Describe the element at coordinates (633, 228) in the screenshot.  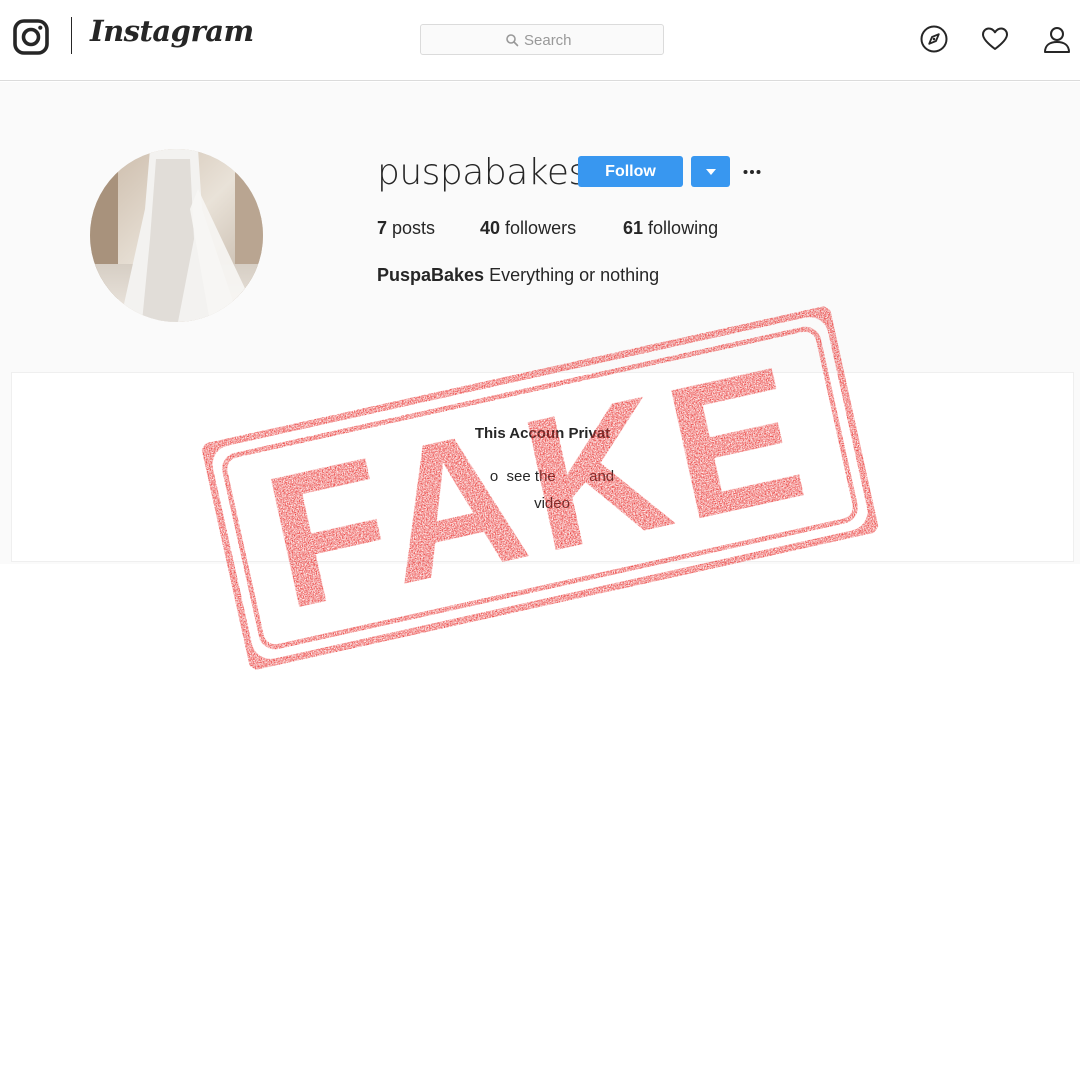
I see `following-number: 61` at that location.